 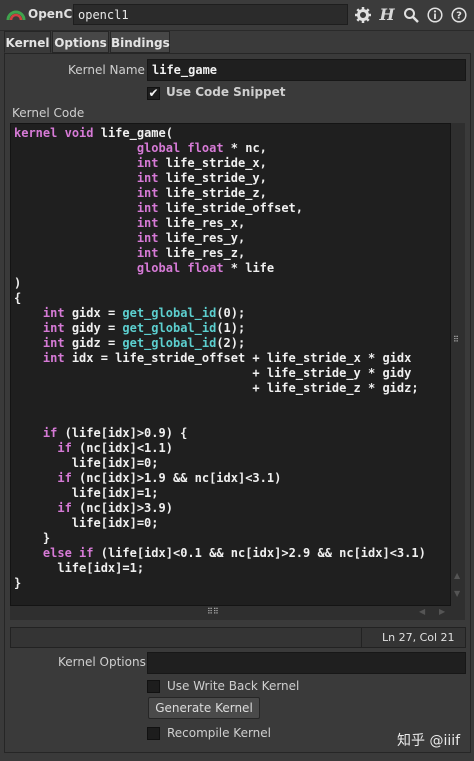 I want to click on help-icon: ?, so click(x=459, y=15).